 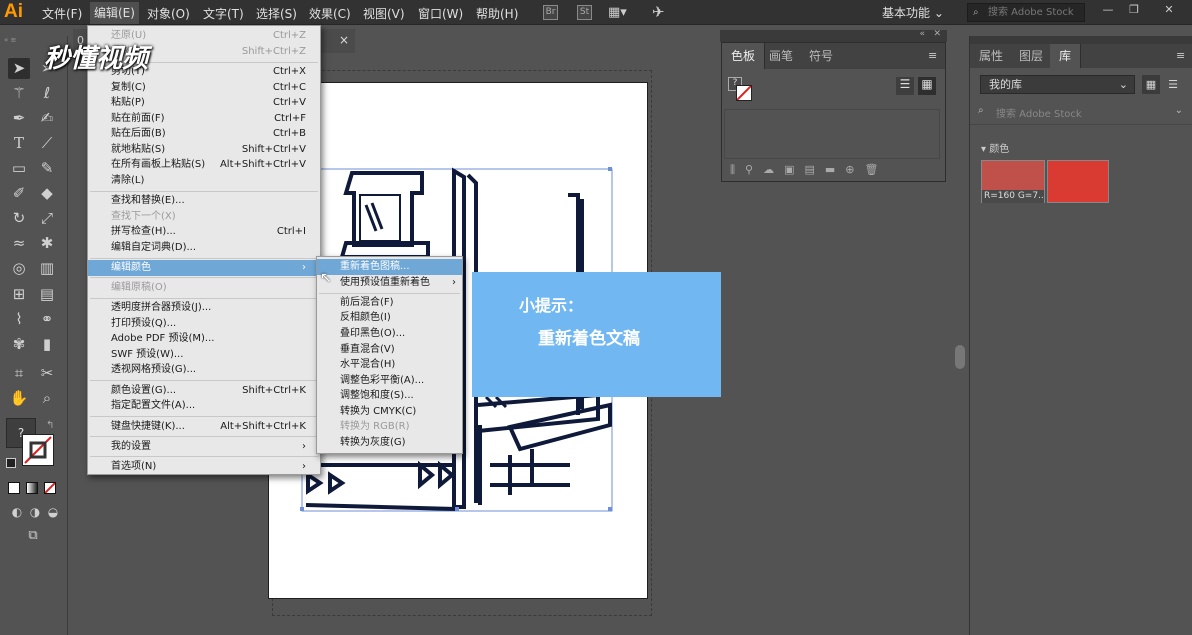 What do you see at coordinates (617, 12) in the screenshot?
I see `arrange-documents-icon: ▦▾` at bounding box center [617, 12].